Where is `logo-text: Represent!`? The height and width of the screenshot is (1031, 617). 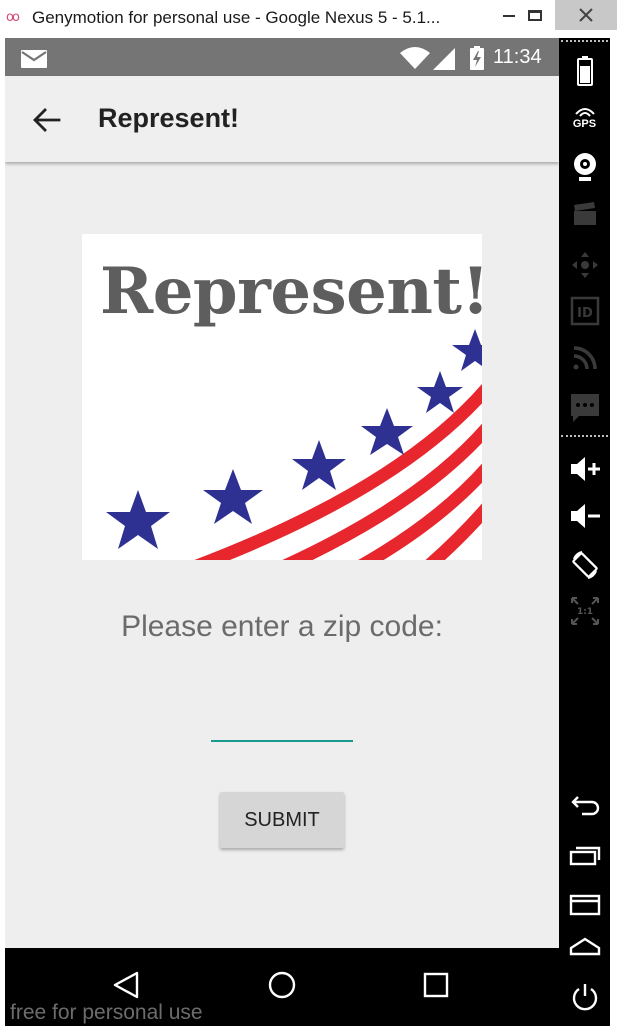 logo-text: Represent! is located at coordinates (291, 291).